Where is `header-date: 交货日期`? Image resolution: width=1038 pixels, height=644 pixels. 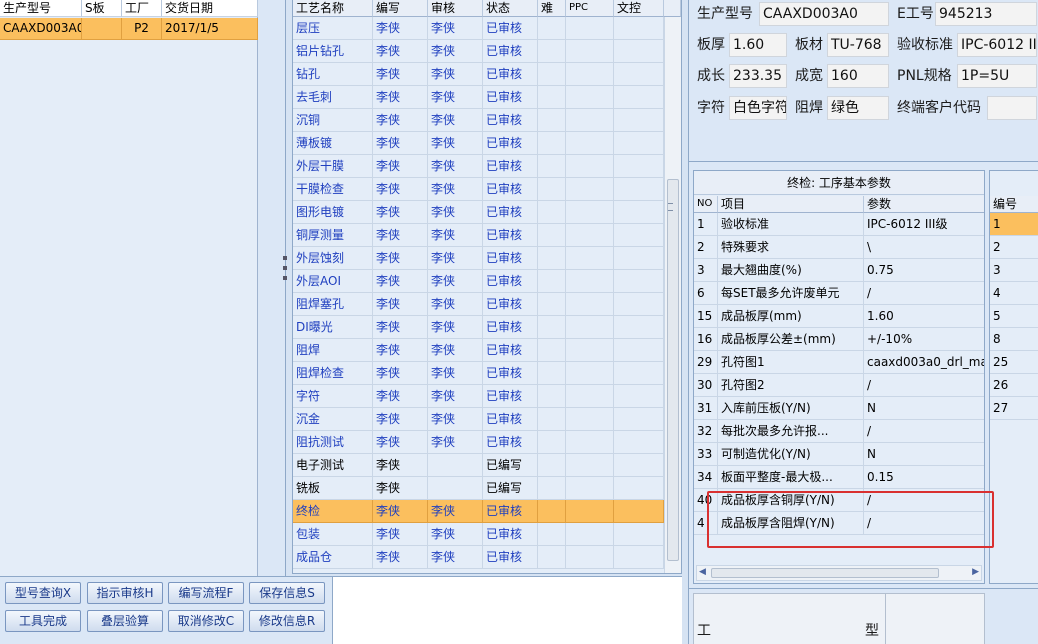 header-date: 交货日期 is located at coordinates (210, 8).